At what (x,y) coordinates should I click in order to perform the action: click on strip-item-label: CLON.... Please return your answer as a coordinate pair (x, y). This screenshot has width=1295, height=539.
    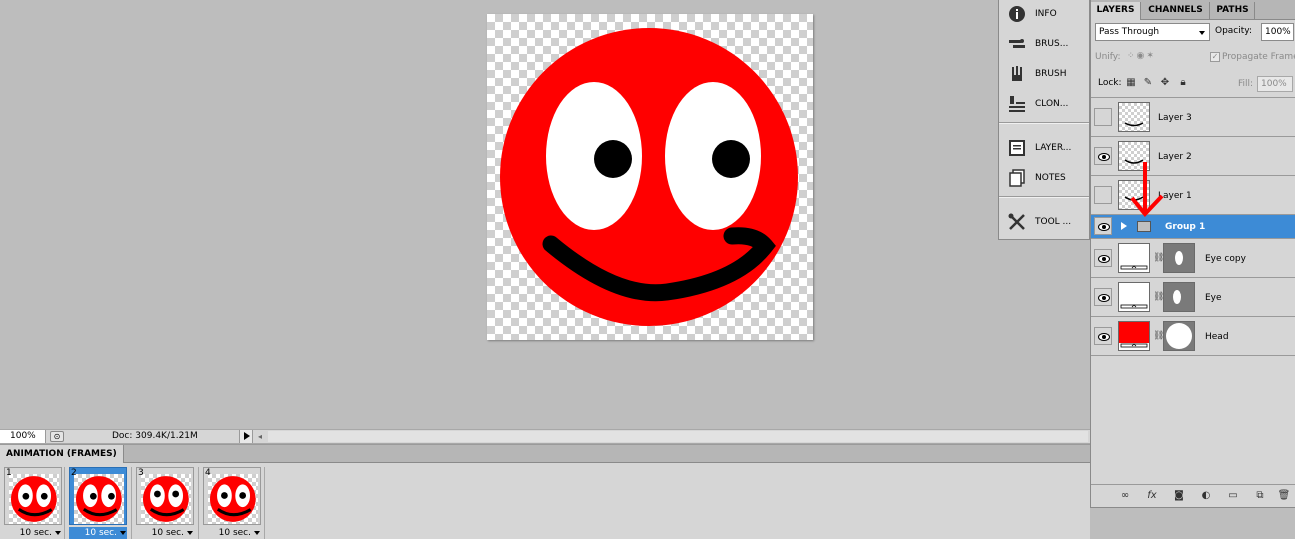
    Looking at the image, I should click on (1052, 104).